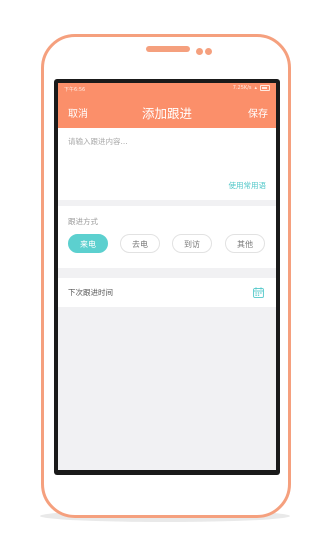 The image size is (330, 550). What do you see at coordinates (258, 112) in the screenshot?
I see `save-button: 保存` at bounding box center [258, 112].